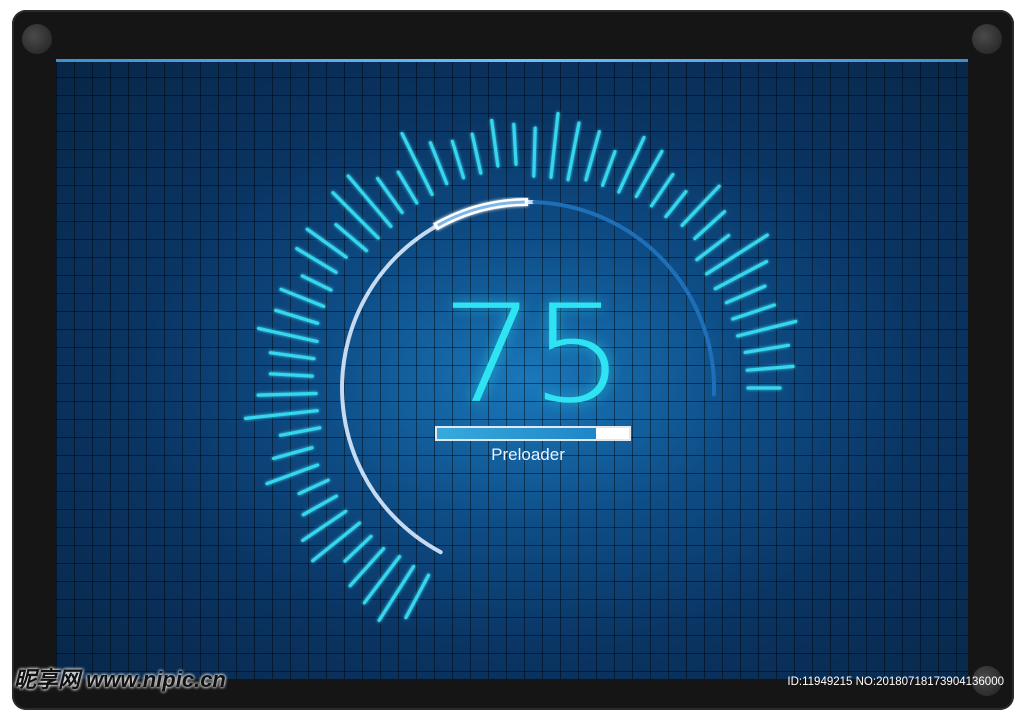  What do you see at coordinates (528, 454) in the screenshot?
I see `preloader-label: Preloader` at bounding box center [528, 454].